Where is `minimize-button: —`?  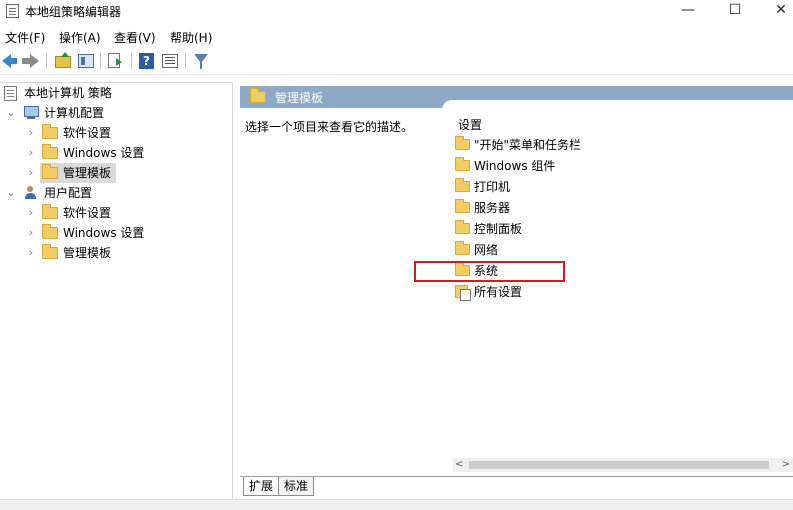
minimize-button: — is located at coordinates (688, 11).